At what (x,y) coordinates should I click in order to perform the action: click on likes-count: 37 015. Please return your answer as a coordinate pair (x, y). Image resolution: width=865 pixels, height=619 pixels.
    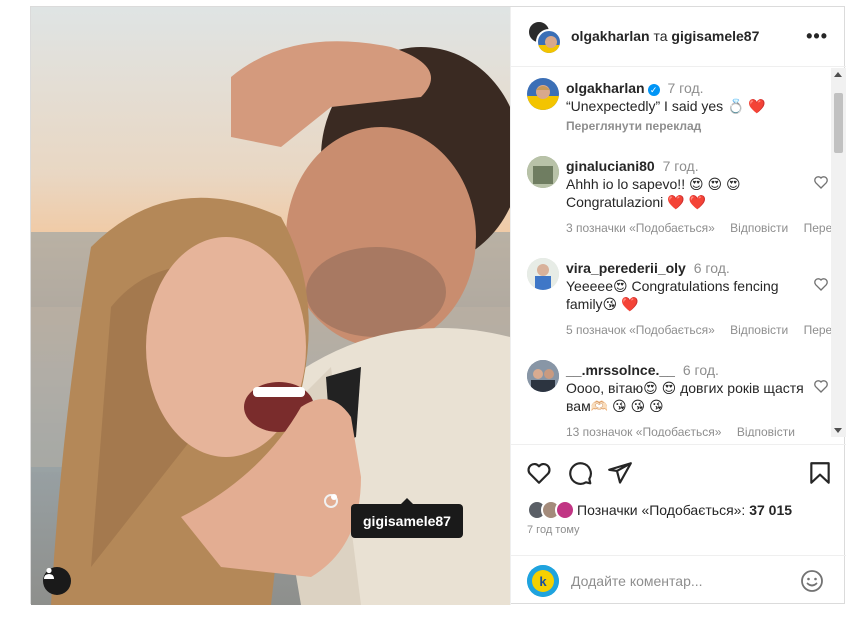
    Looking at the image, I should click on (771, 510).